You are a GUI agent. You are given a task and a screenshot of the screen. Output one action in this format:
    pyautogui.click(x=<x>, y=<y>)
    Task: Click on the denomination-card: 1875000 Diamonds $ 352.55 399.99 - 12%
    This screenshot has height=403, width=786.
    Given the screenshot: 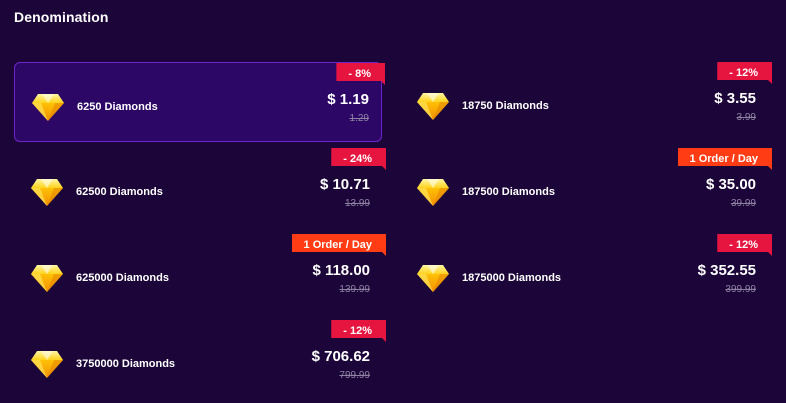 What is the action you would take?
    pyautogui.click(x=584, y=274)
    